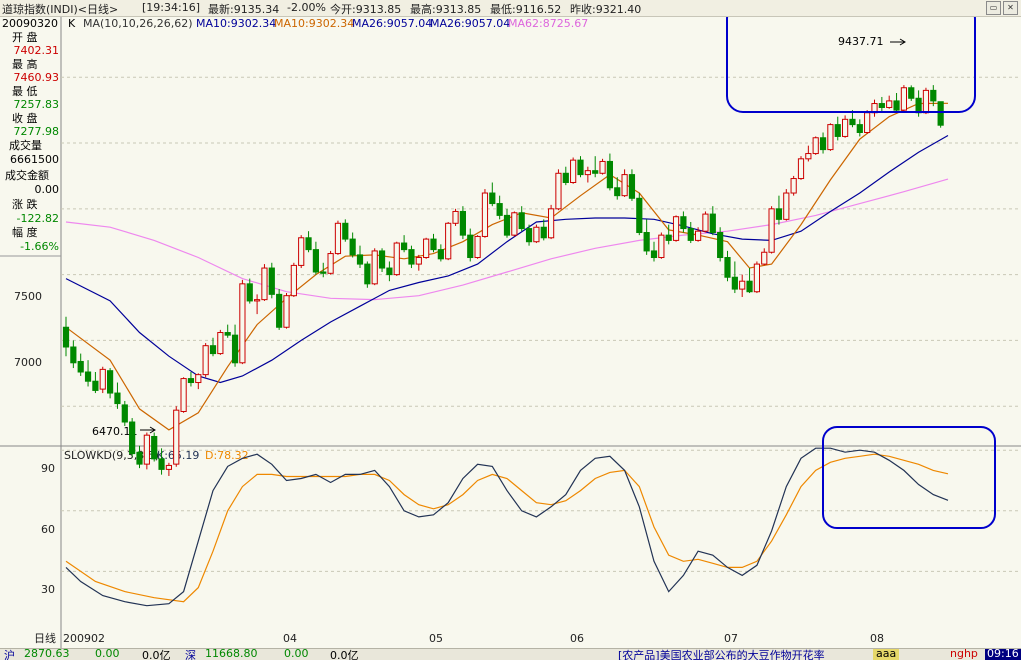  What do you see at coordinates (296, 654) in the screenshot?
I see `sz-change: 0.00` at bounding box center [296, 654].